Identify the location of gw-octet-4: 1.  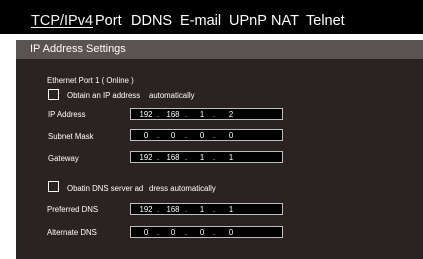
(231, 157).